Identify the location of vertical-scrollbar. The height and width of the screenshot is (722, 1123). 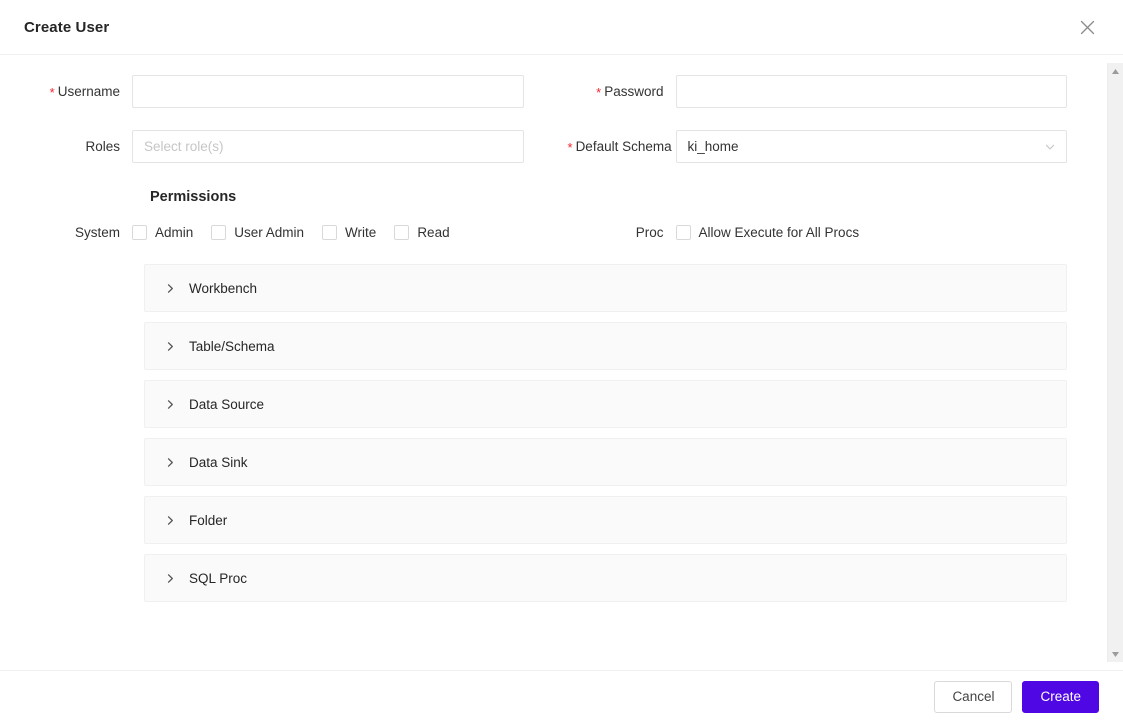
(1115, 362).